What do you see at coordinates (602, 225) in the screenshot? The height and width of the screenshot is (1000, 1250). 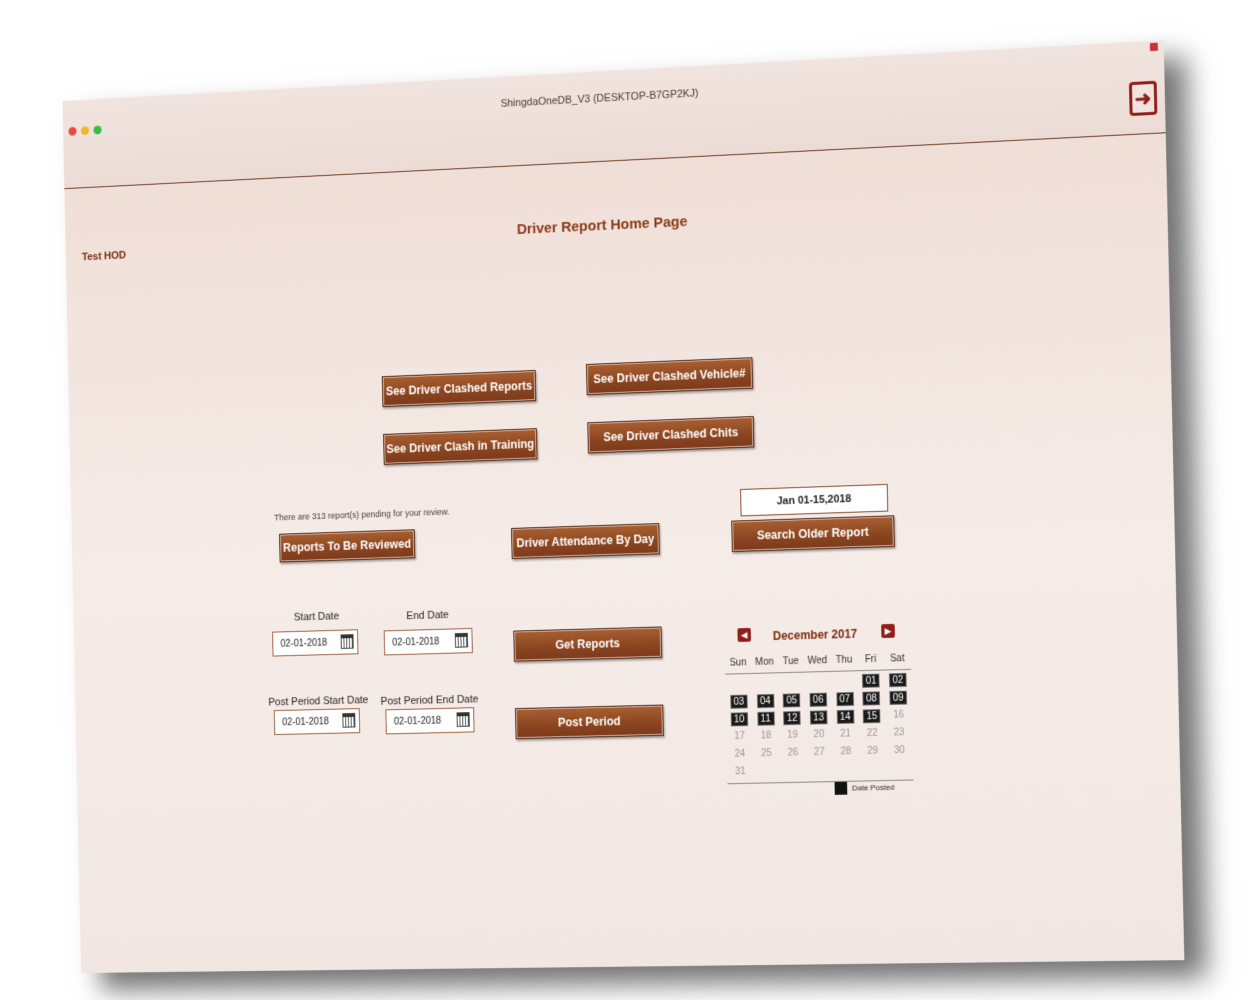 I see `page-title: Driver Report Home Page` at bounding box center [602, 225].